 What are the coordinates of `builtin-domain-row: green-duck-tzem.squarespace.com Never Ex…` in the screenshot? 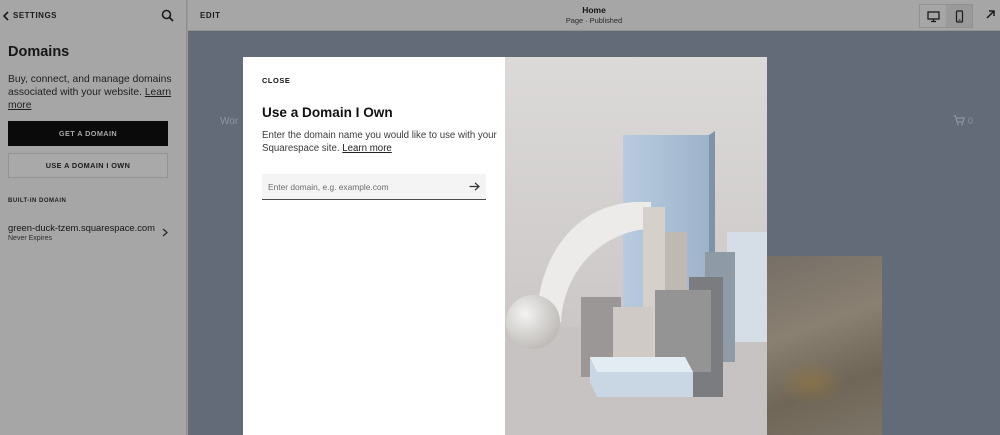 It's located at (88, 232).